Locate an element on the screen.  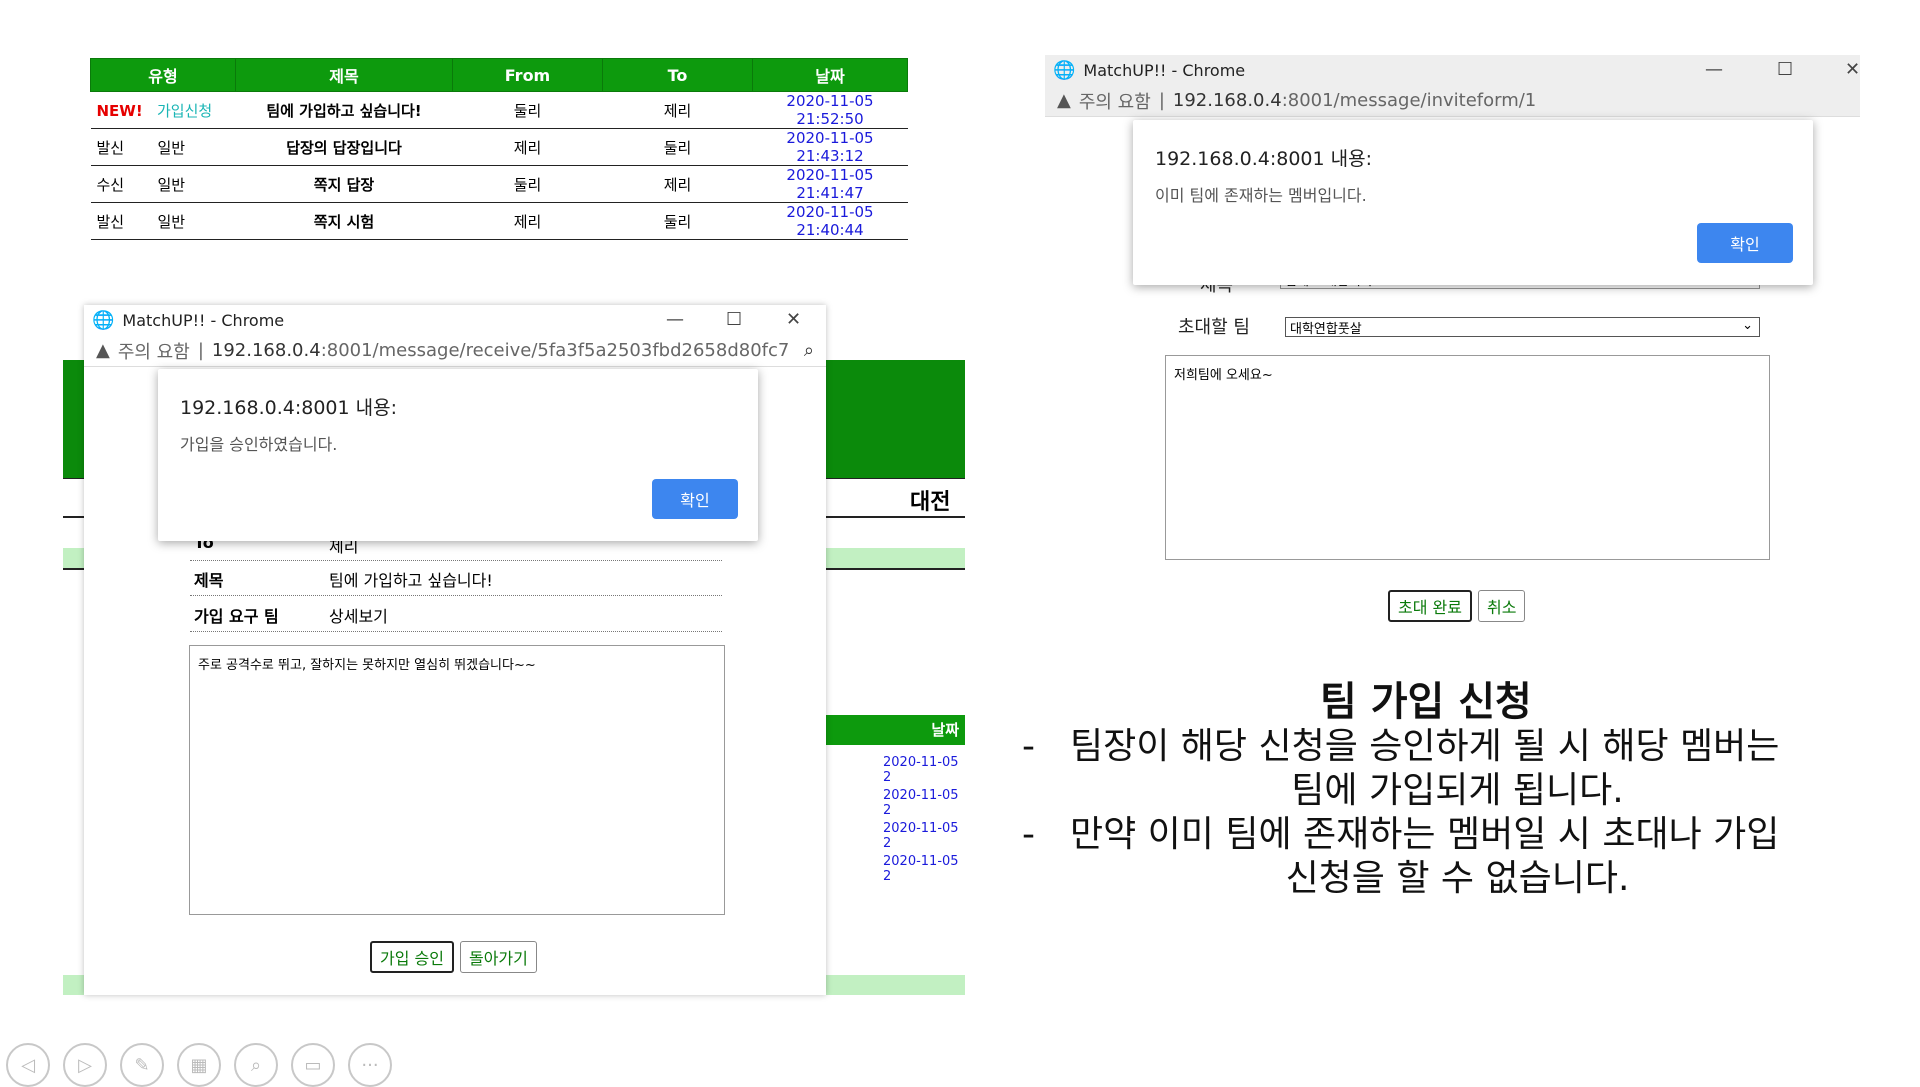
slides-icon: ▦ is located at coordinates (199, 1065).